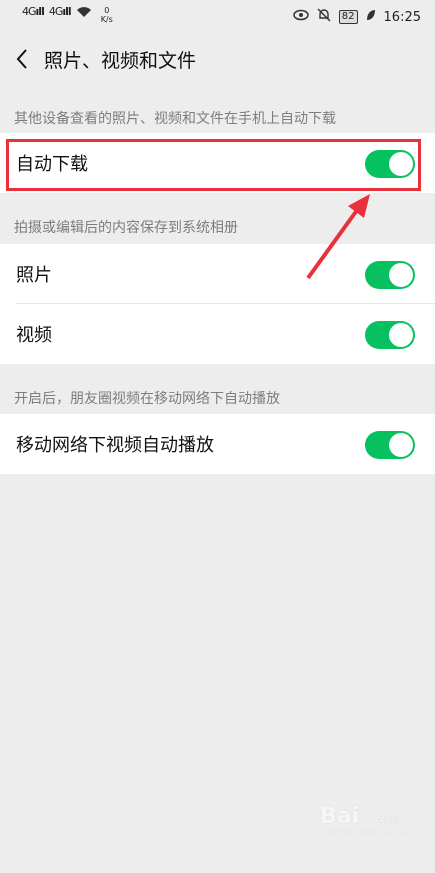  Describe the element at coordinates (106, 15) in the screenshot. I see `net-speed: 0 K/s` at that location.